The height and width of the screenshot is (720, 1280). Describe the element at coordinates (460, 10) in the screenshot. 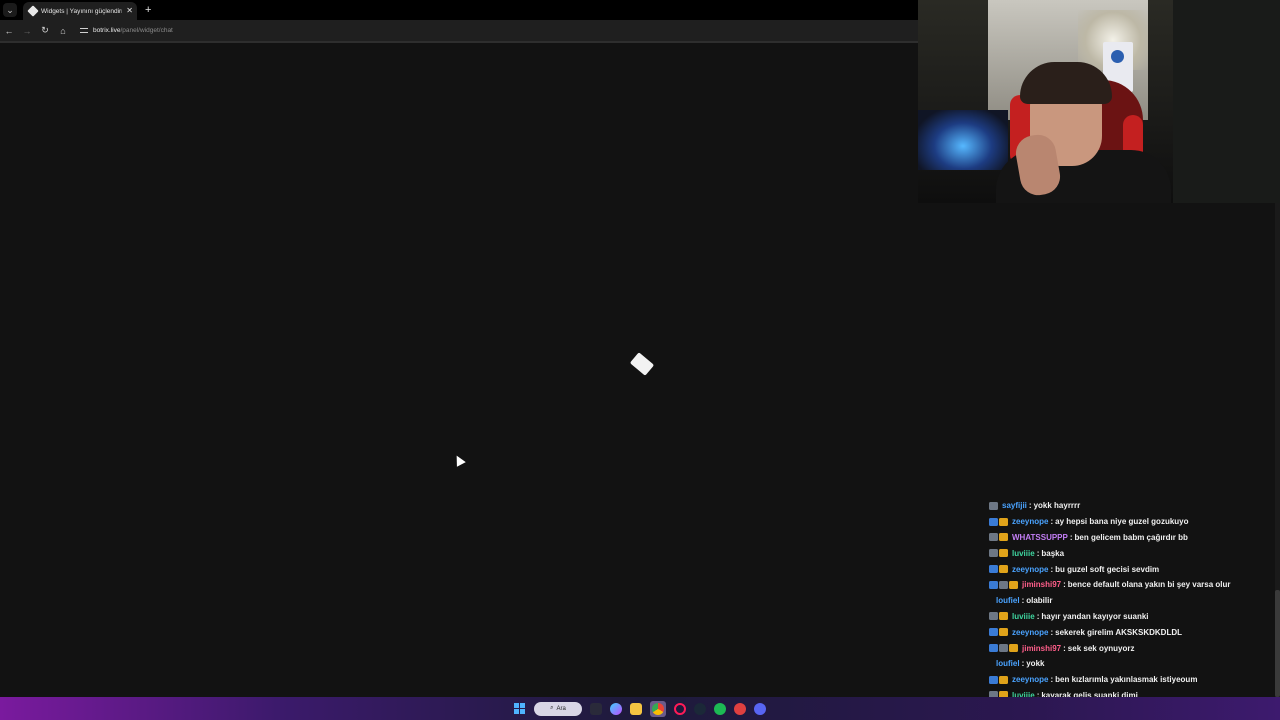

I see `browser-tab-bar: ⌄ Widgets | Yayınını güçlendirme... ✕ +` at that location.